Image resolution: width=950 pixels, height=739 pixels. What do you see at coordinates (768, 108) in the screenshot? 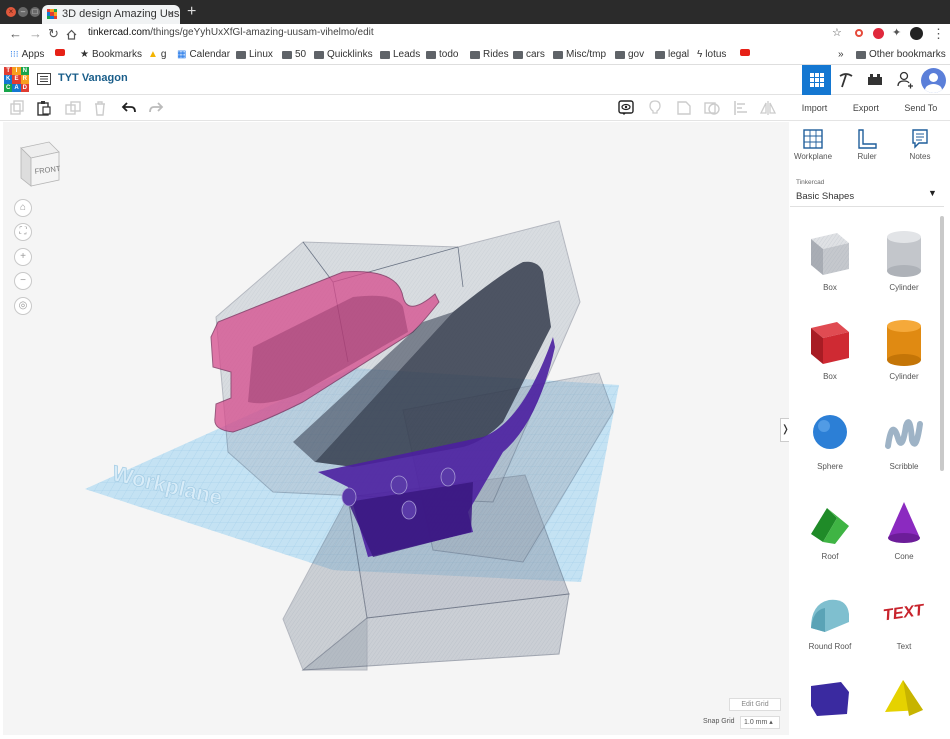
I see `mirror-icon` at bounding box center [768, 108].